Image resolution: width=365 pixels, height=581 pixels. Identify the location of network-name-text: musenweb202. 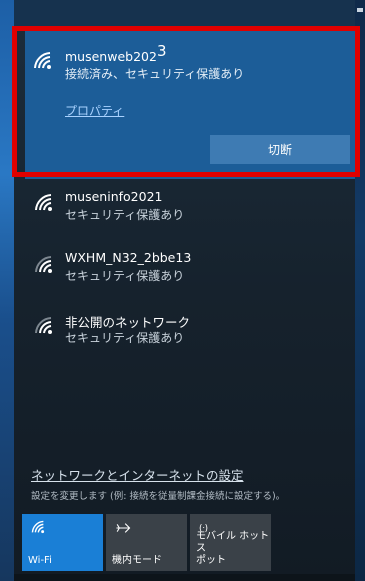
(111, 56).